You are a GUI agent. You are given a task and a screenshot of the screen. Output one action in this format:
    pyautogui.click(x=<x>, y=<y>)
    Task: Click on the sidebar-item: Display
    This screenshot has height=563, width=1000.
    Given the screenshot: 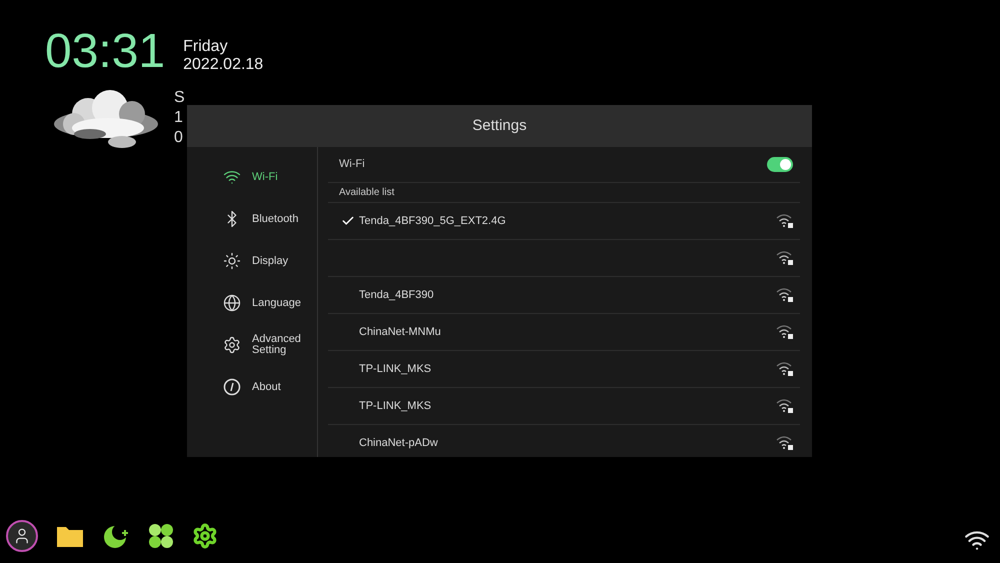 What is the action you would take?
    pyautogui.click(x=252, y=261)
    